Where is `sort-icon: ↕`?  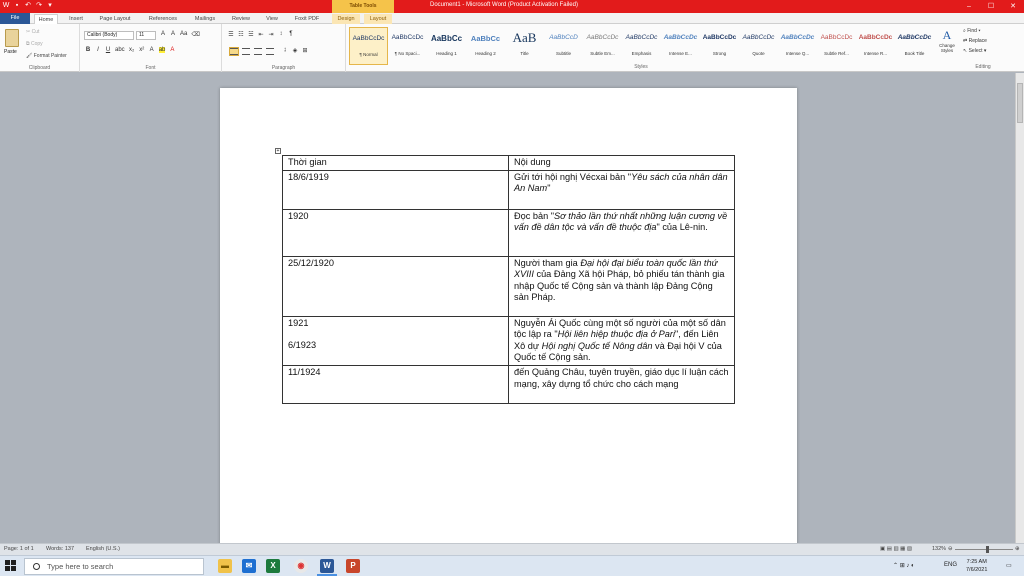 sort-icon: ↕ is located at coordinates (281, 34).